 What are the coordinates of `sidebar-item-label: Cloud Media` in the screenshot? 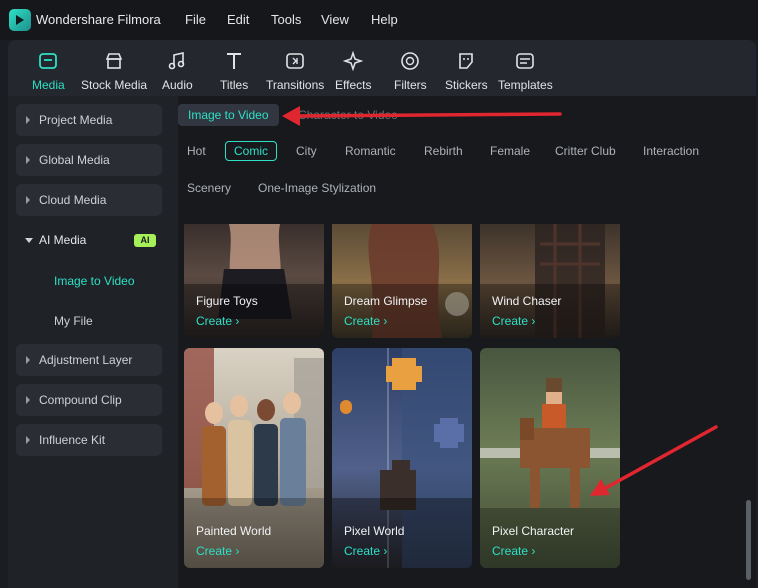 It's located at (73, 200).